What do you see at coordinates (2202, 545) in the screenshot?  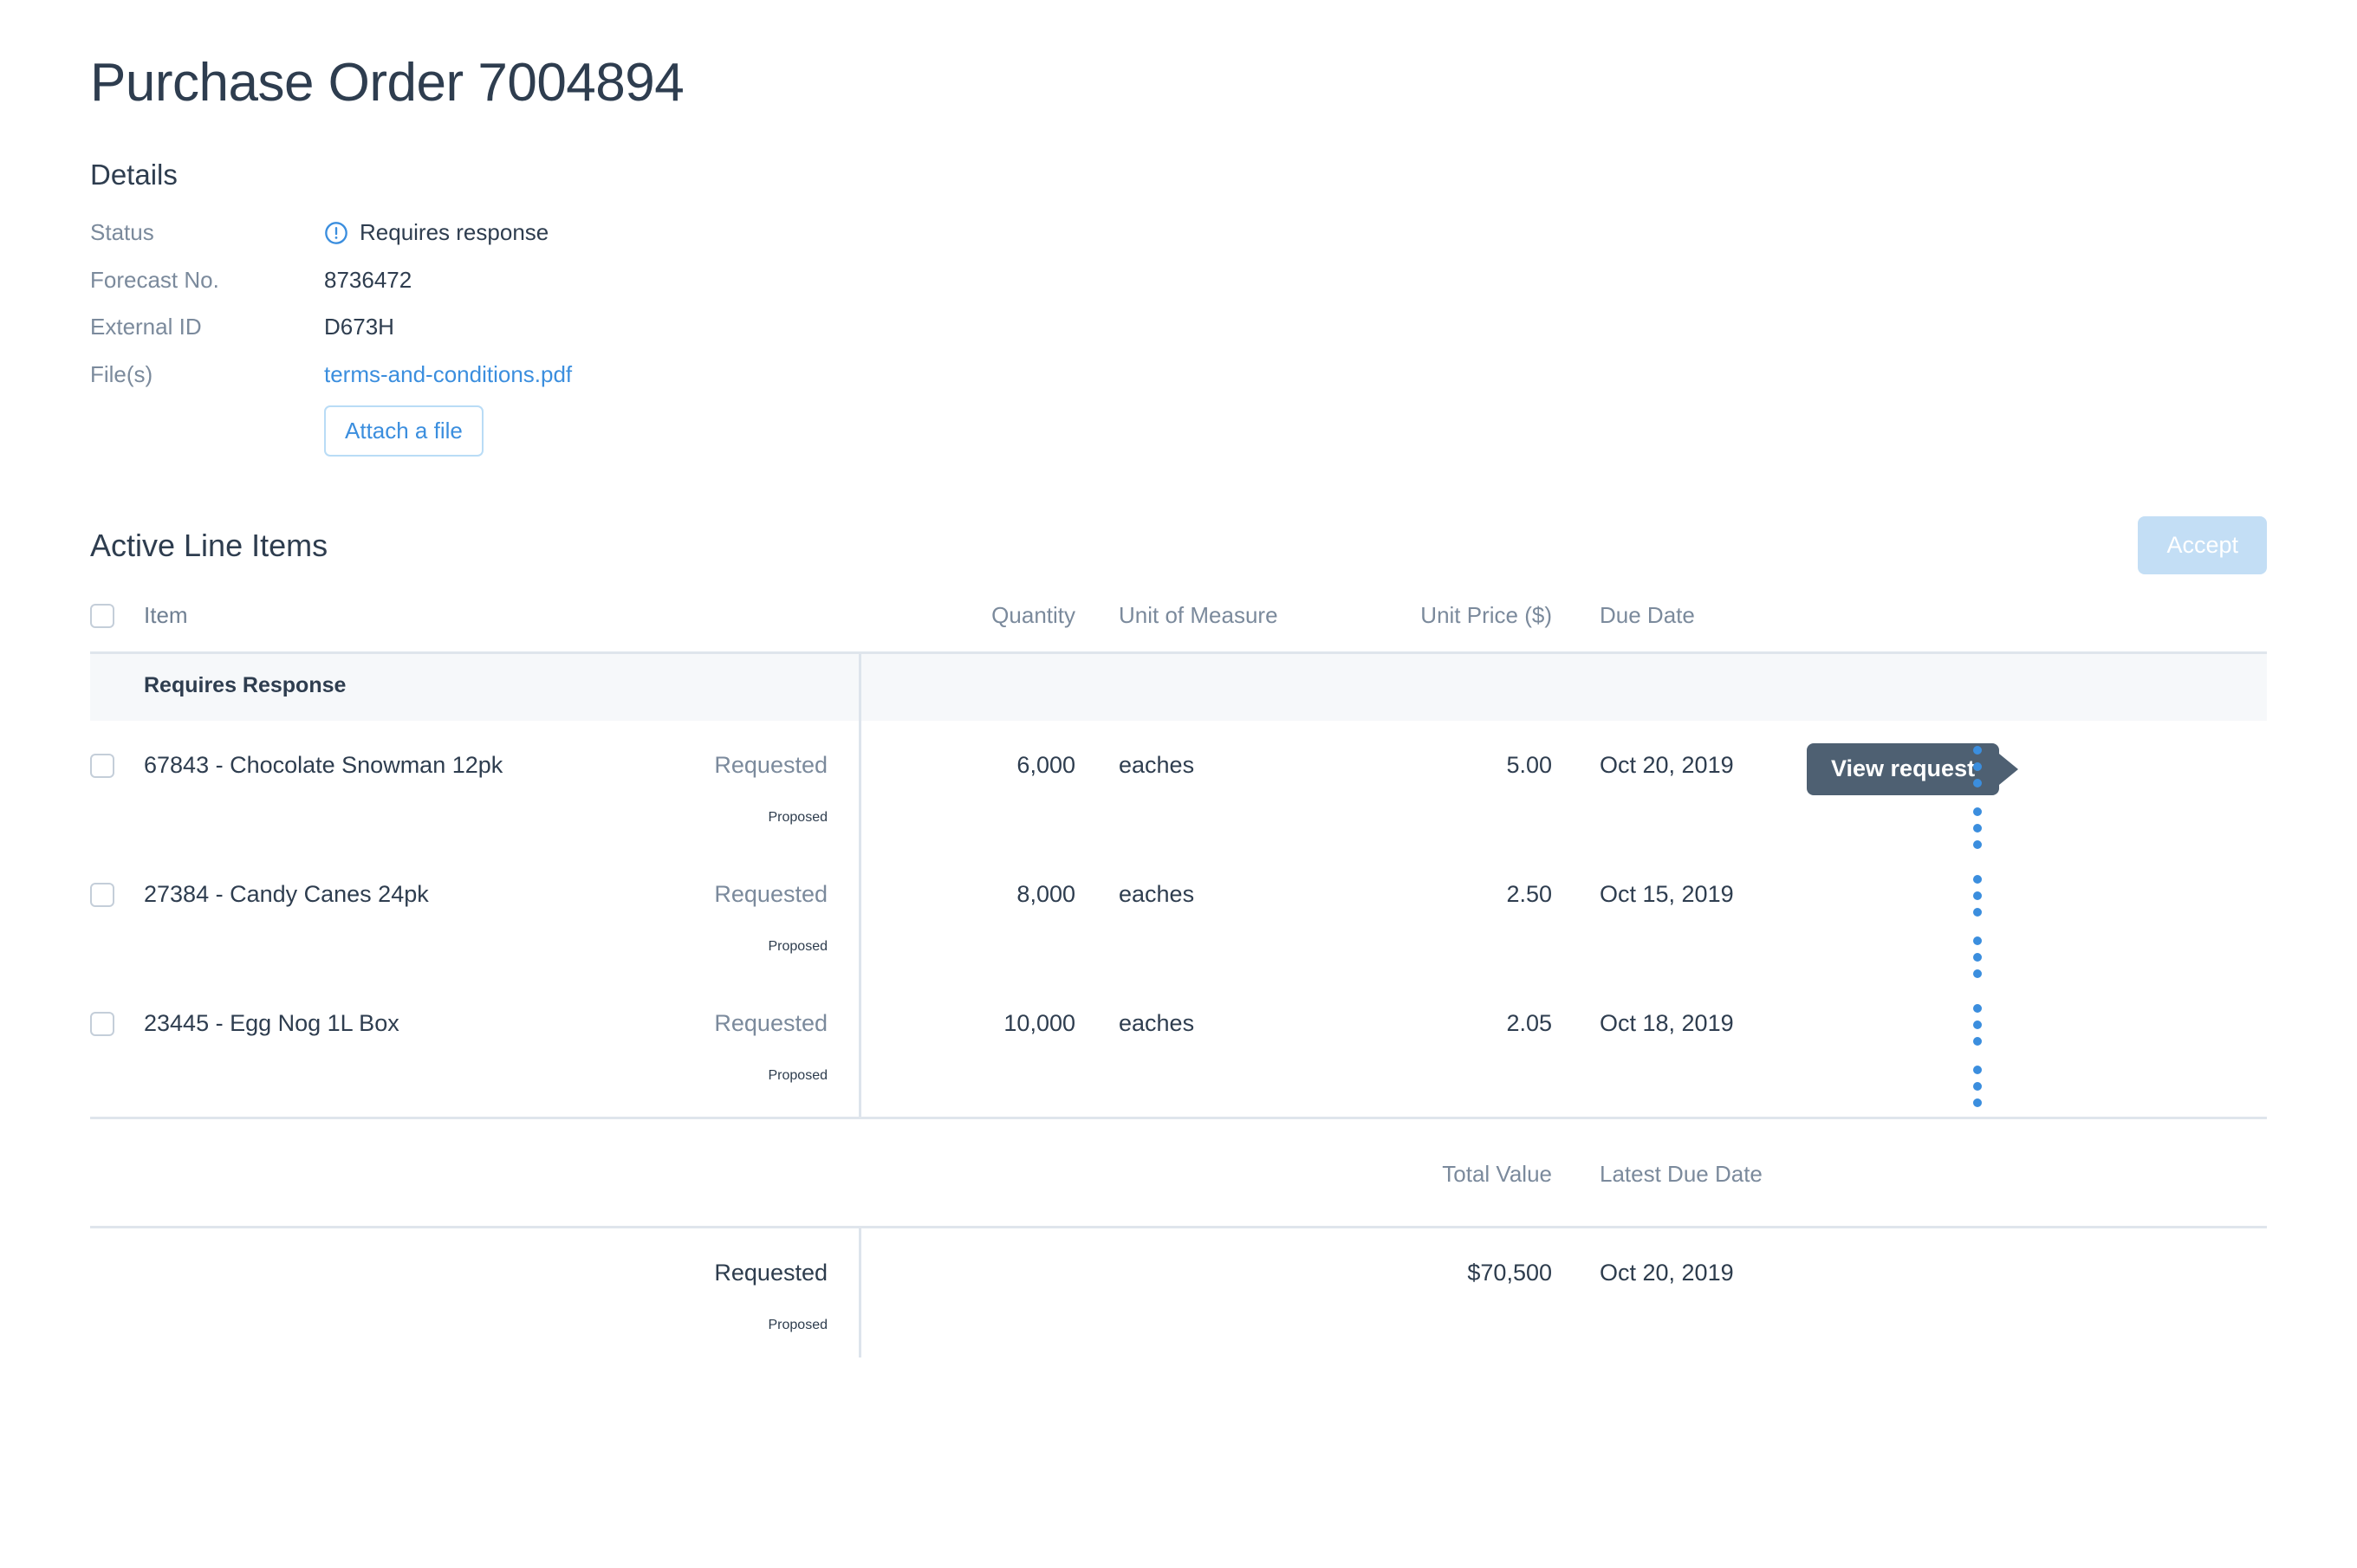 I see `accept-button: Accept` at bounding box center [2202, 545].